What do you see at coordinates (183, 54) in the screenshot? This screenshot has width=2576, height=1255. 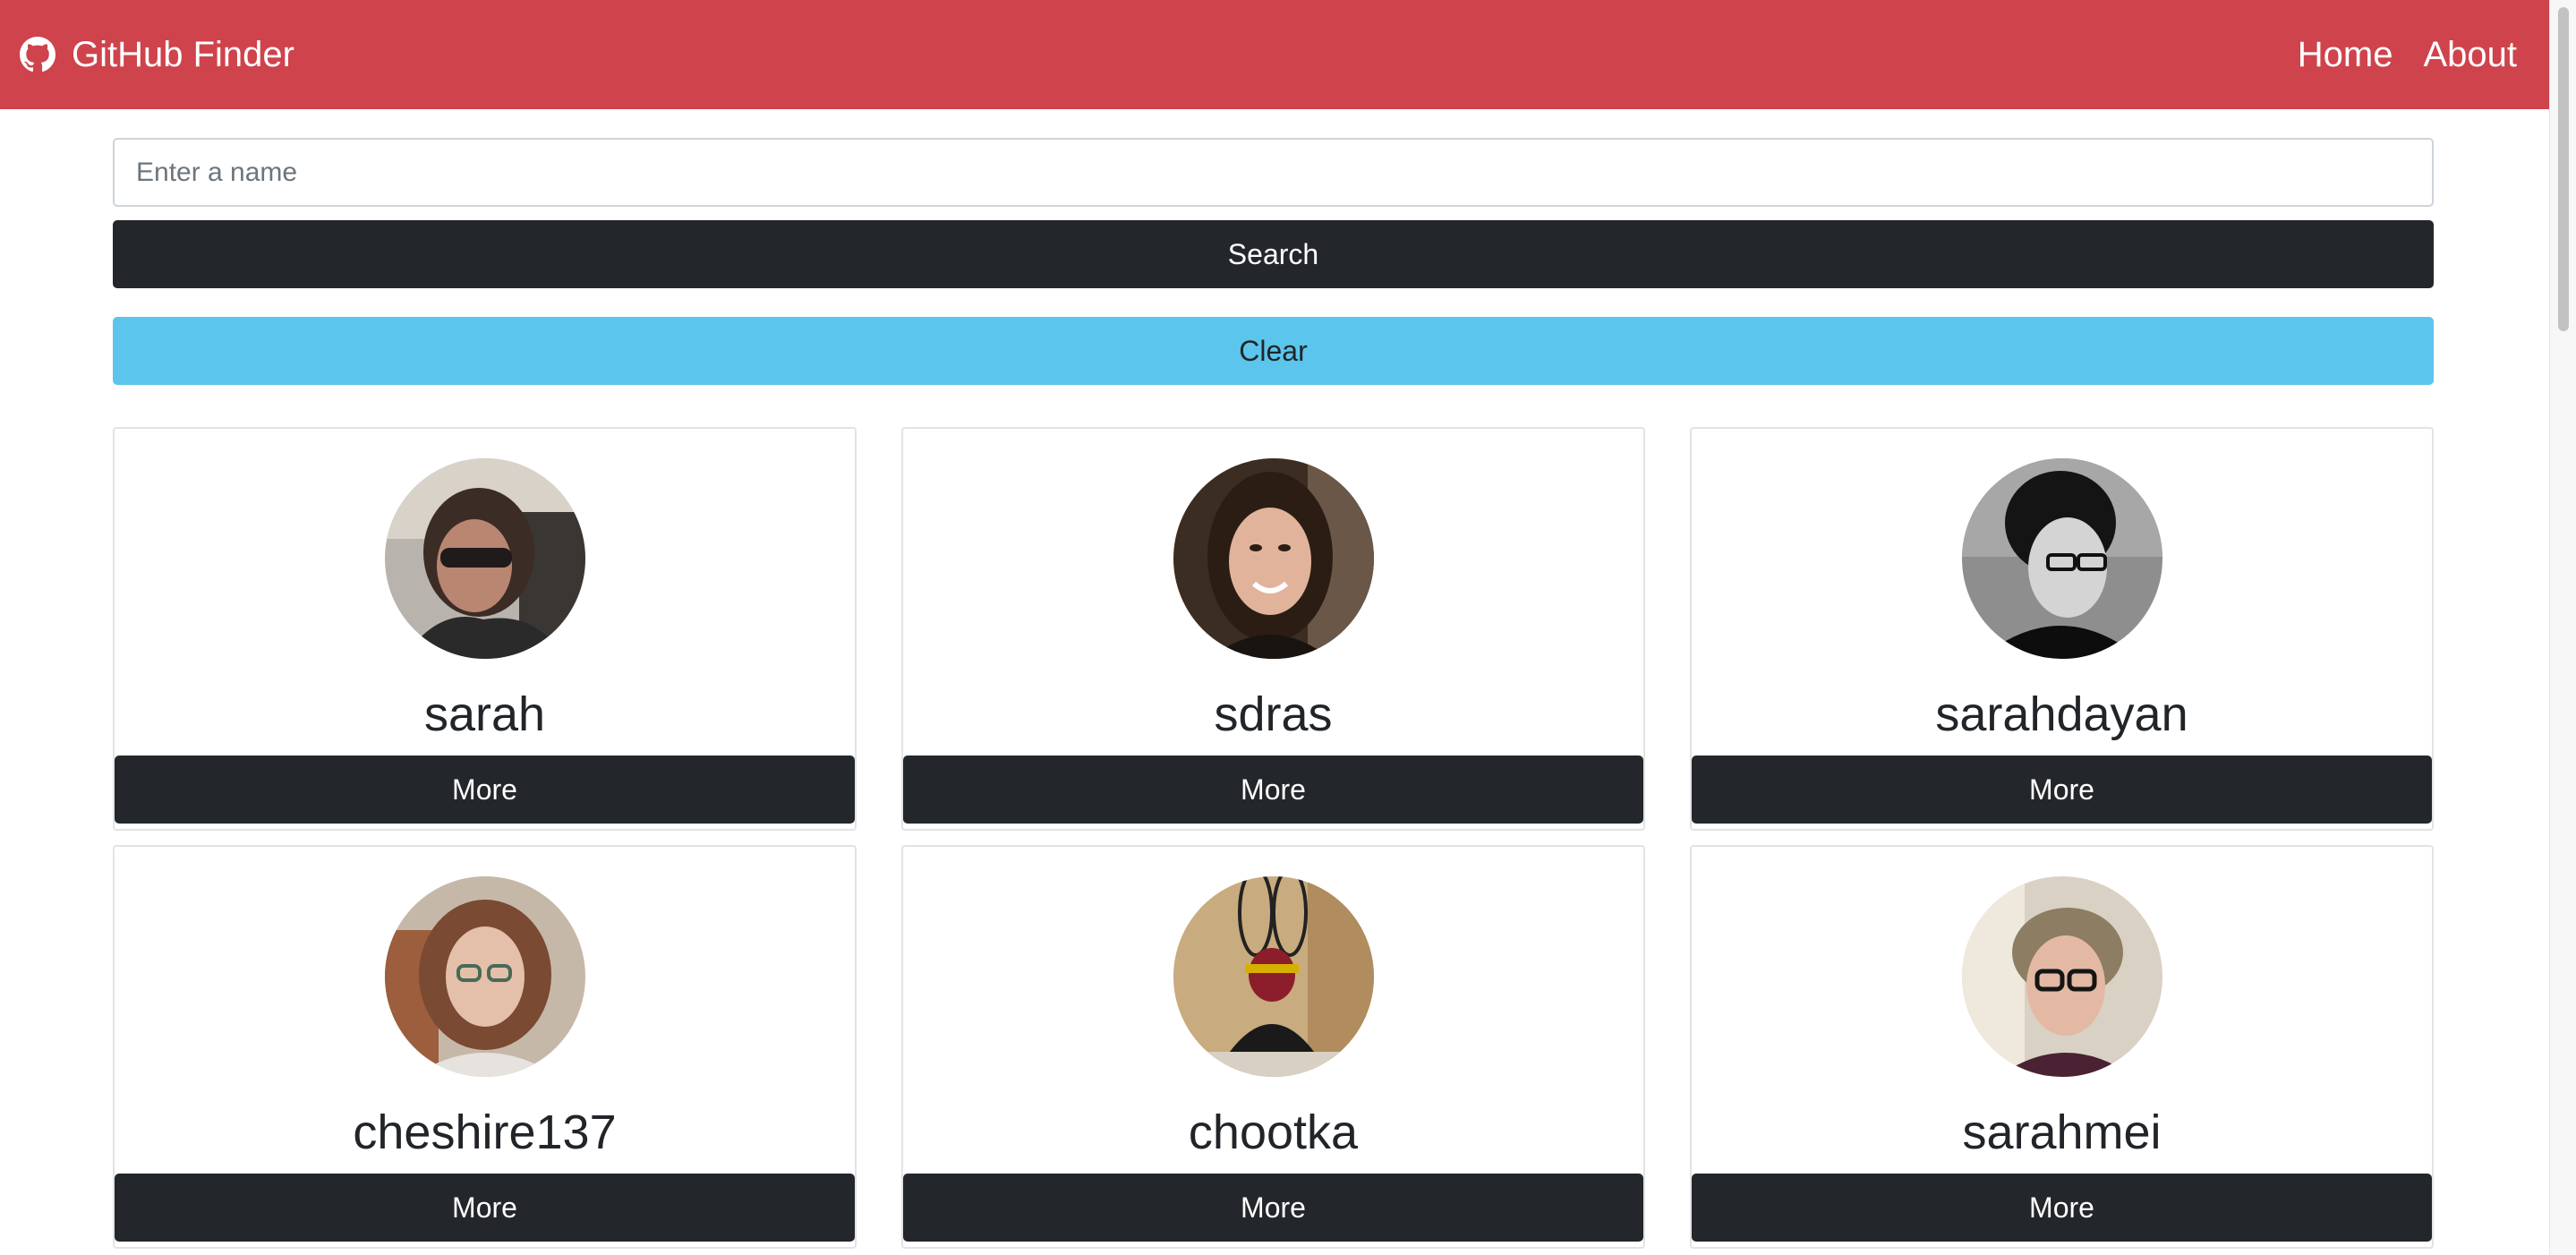 I see `brand-title: GitHub Finder` at bounding box center [183, 54].